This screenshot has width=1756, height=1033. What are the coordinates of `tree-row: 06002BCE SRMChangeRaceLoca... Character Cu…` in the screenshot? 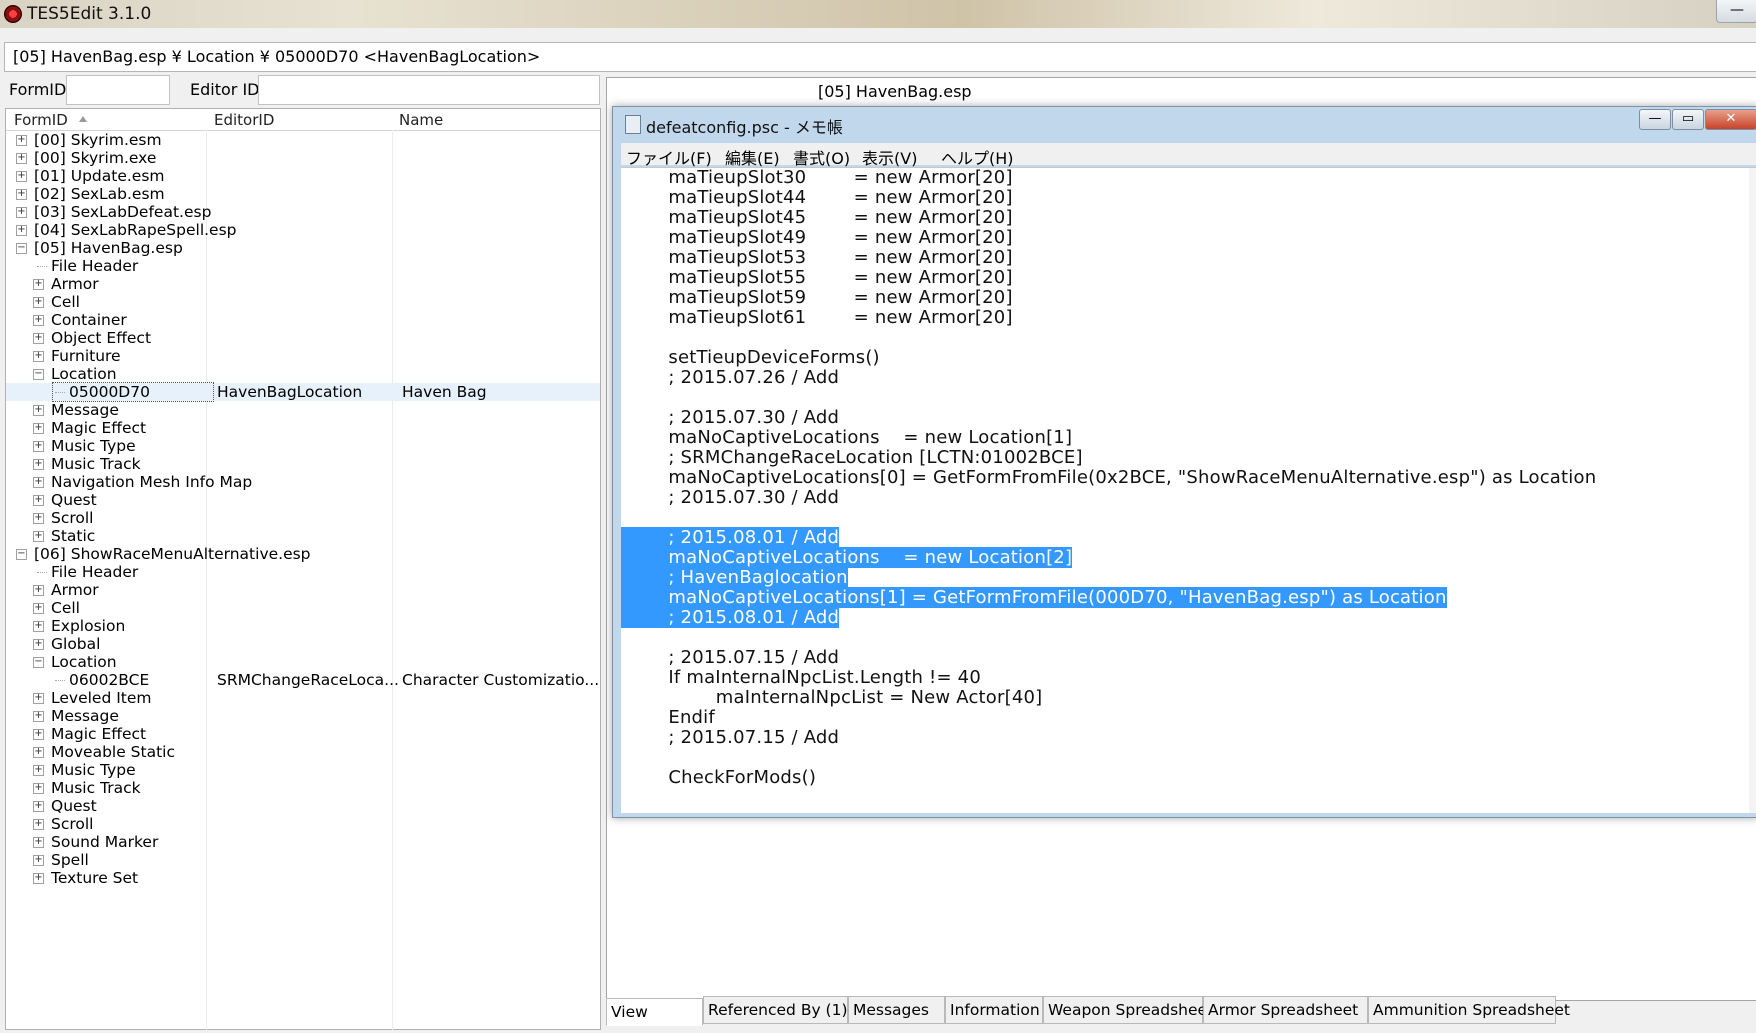 It's located at (303, 680).